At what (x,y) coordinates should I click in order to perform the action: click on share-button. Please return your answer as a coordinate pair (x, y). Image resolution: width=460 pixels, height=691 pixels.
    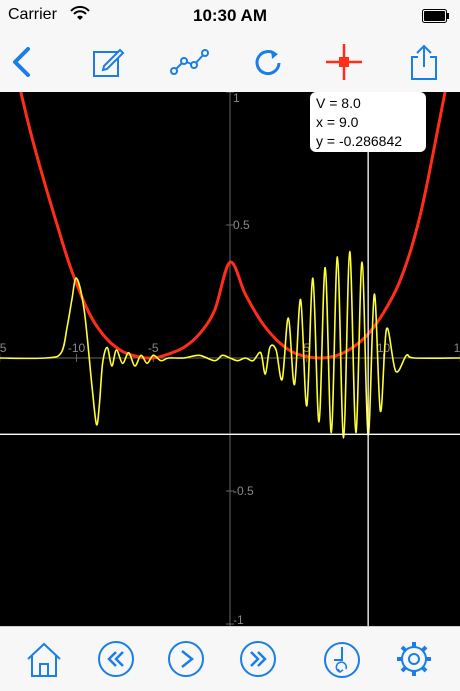
    Looking at the image, I should click on (424, 62).